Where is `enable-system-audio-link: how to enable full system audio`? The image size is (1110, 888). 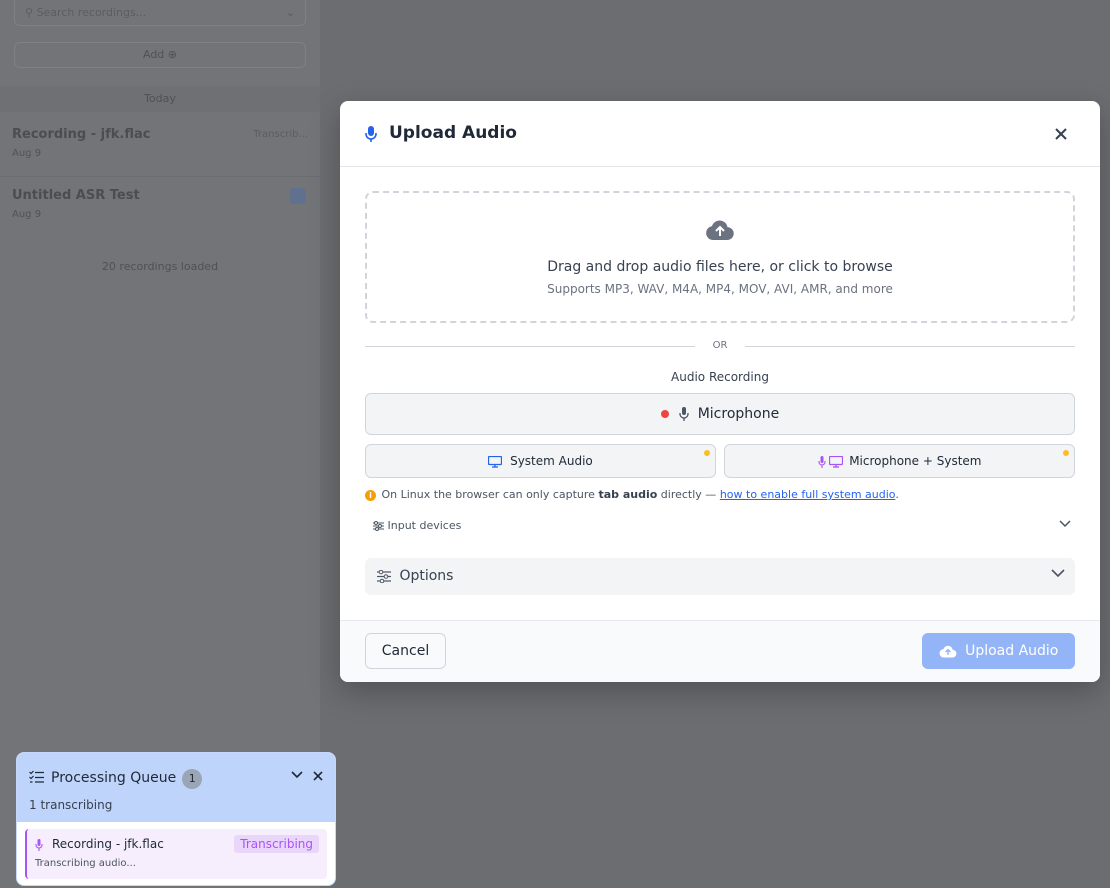 enable-system-audio-link: how to enable full system audio is located at coordinates (808, 494).